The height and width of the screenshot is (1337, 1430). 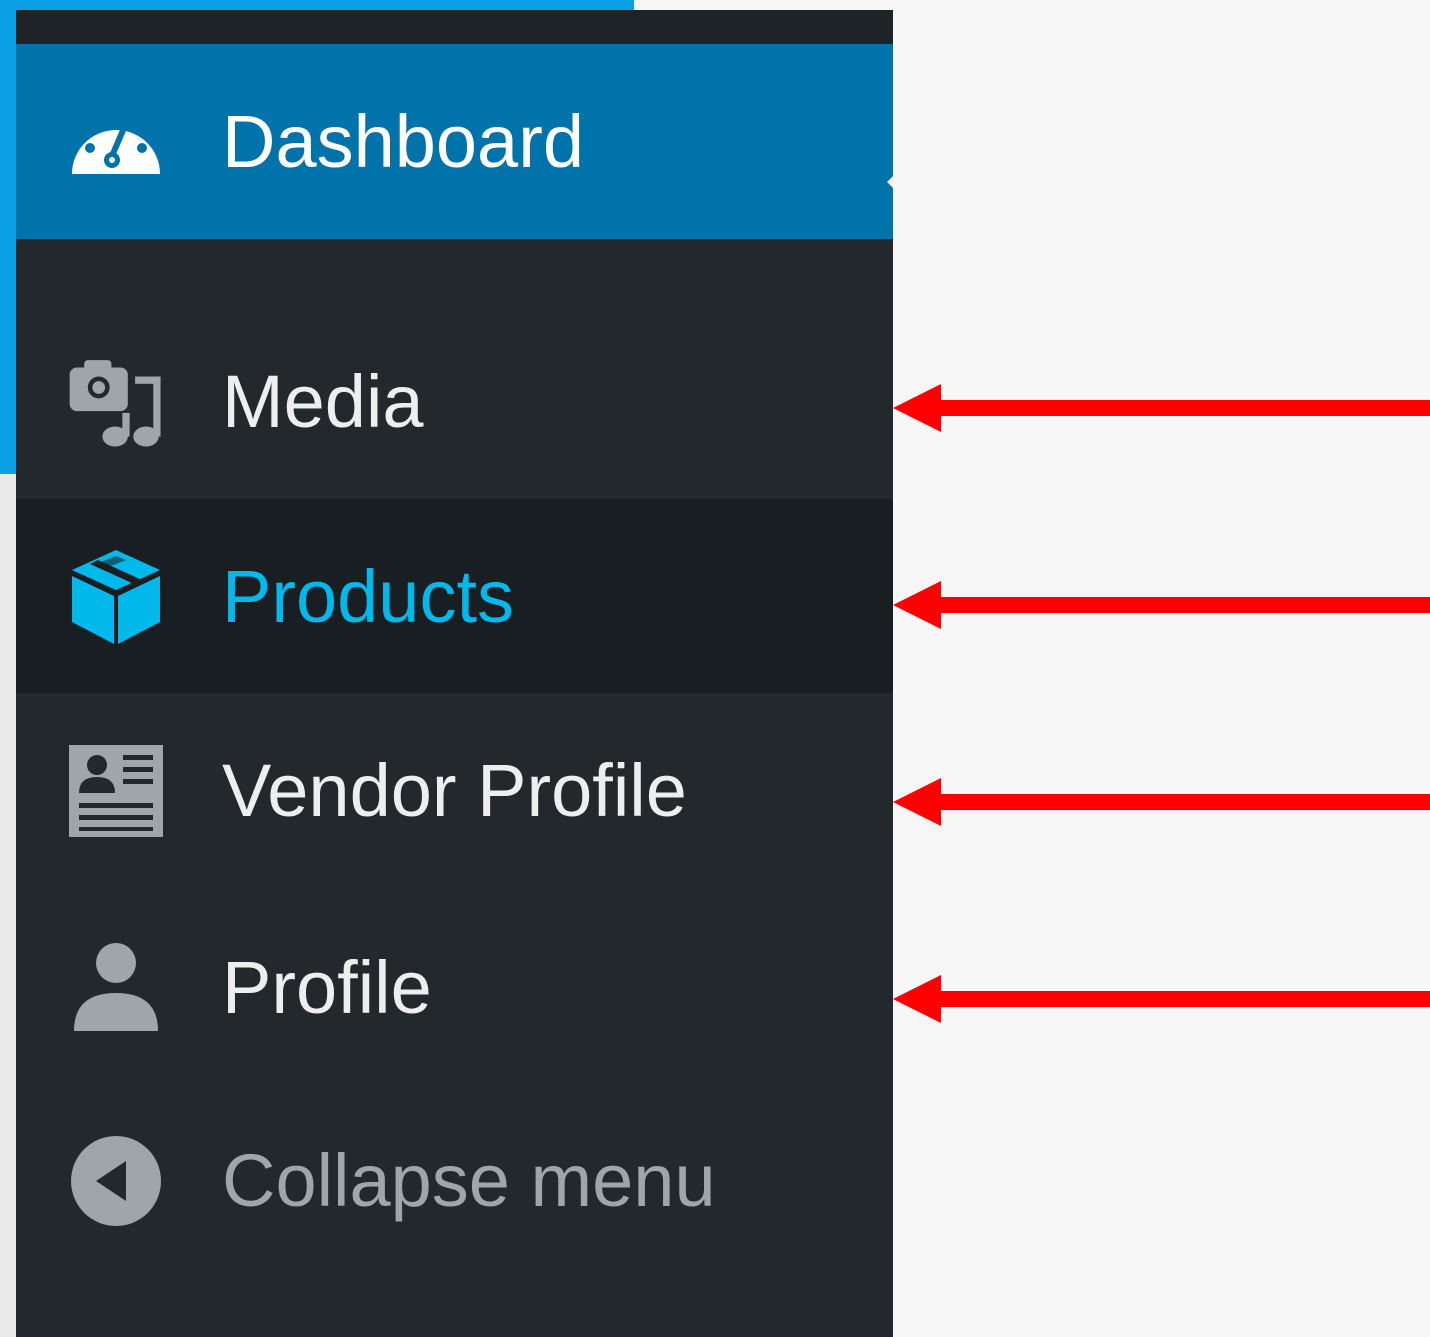 I want to click on collapse-arrow-icon, so click(x=116, y=1181).